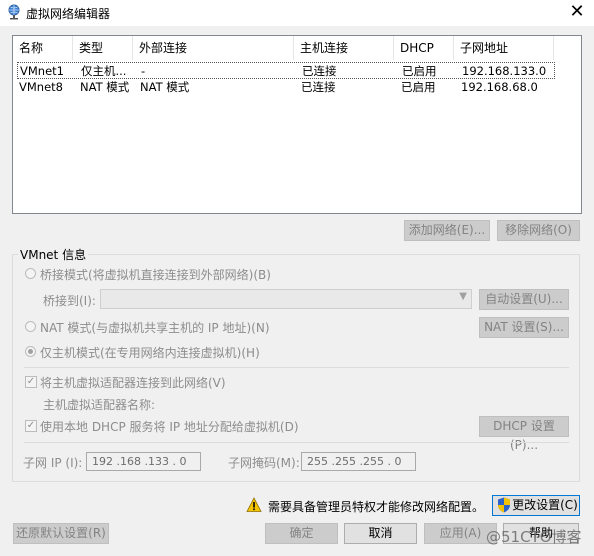  What do you see at coordinates (61, 533) in the screenshot?
I see `restore-defaults-button: 还原默认设置(R)` at bounding box center [61, 533].